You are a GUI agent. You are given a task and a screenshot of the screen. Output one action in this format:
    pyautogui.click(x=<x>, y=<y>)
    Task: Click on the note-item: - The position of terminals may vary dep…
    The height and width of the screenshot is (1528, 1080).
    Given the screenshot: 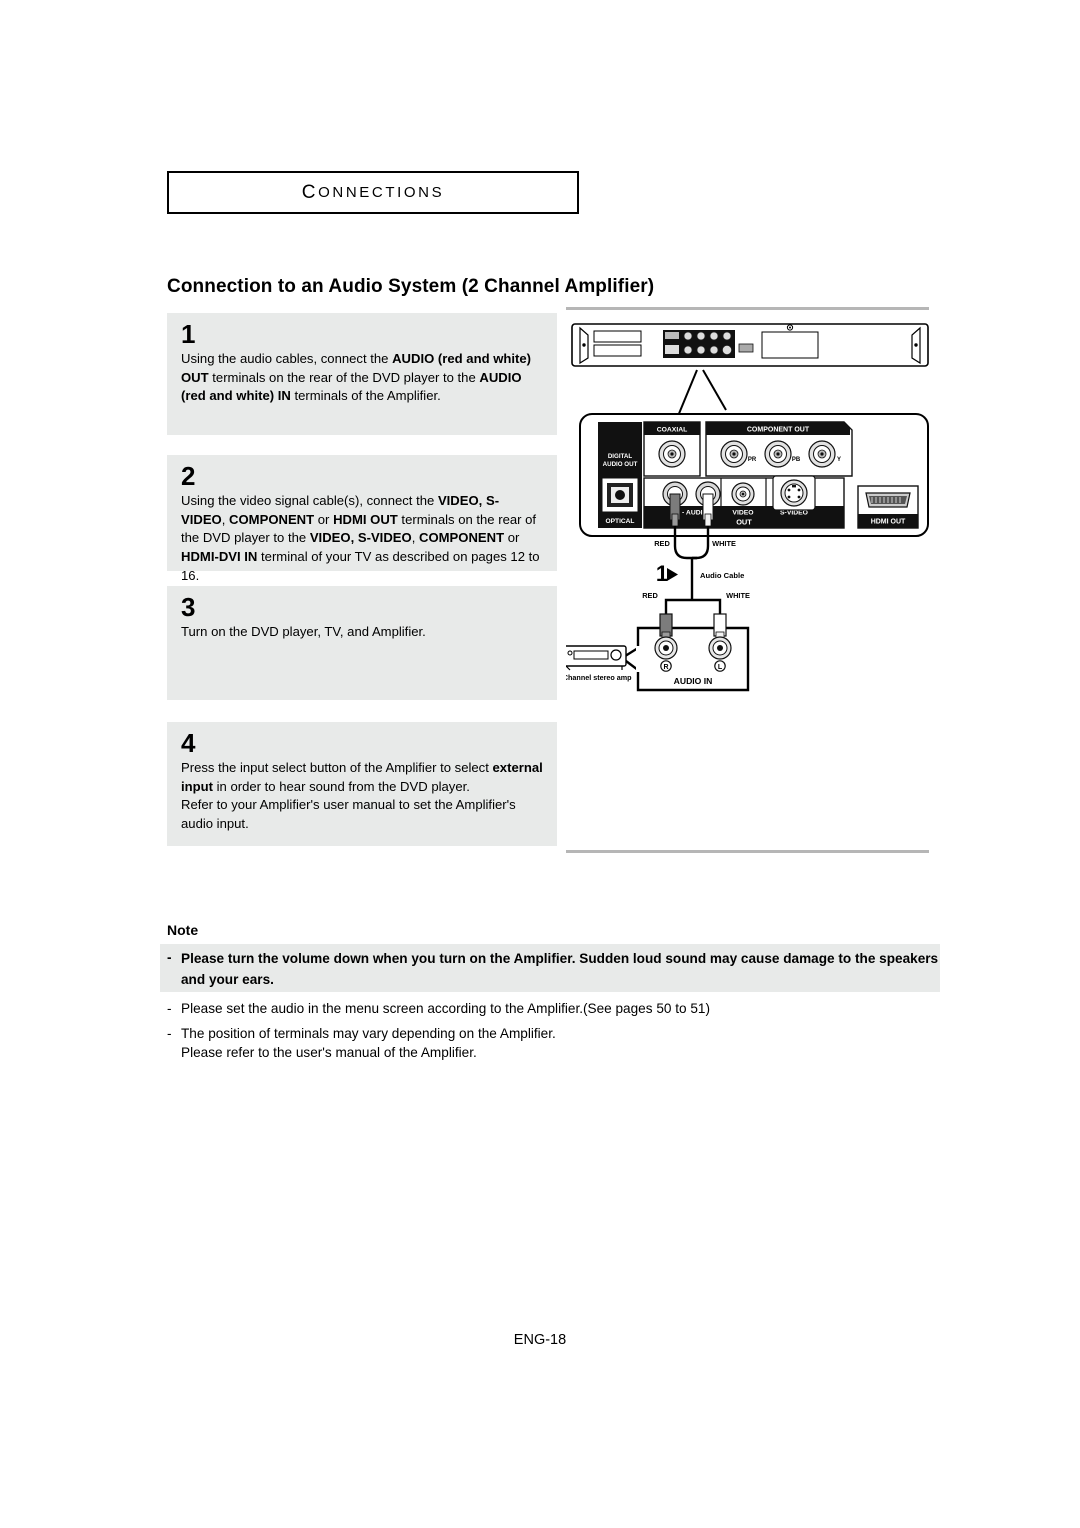 What is the action you would take?
    pyautogui.click(x=562, y=1043)
    